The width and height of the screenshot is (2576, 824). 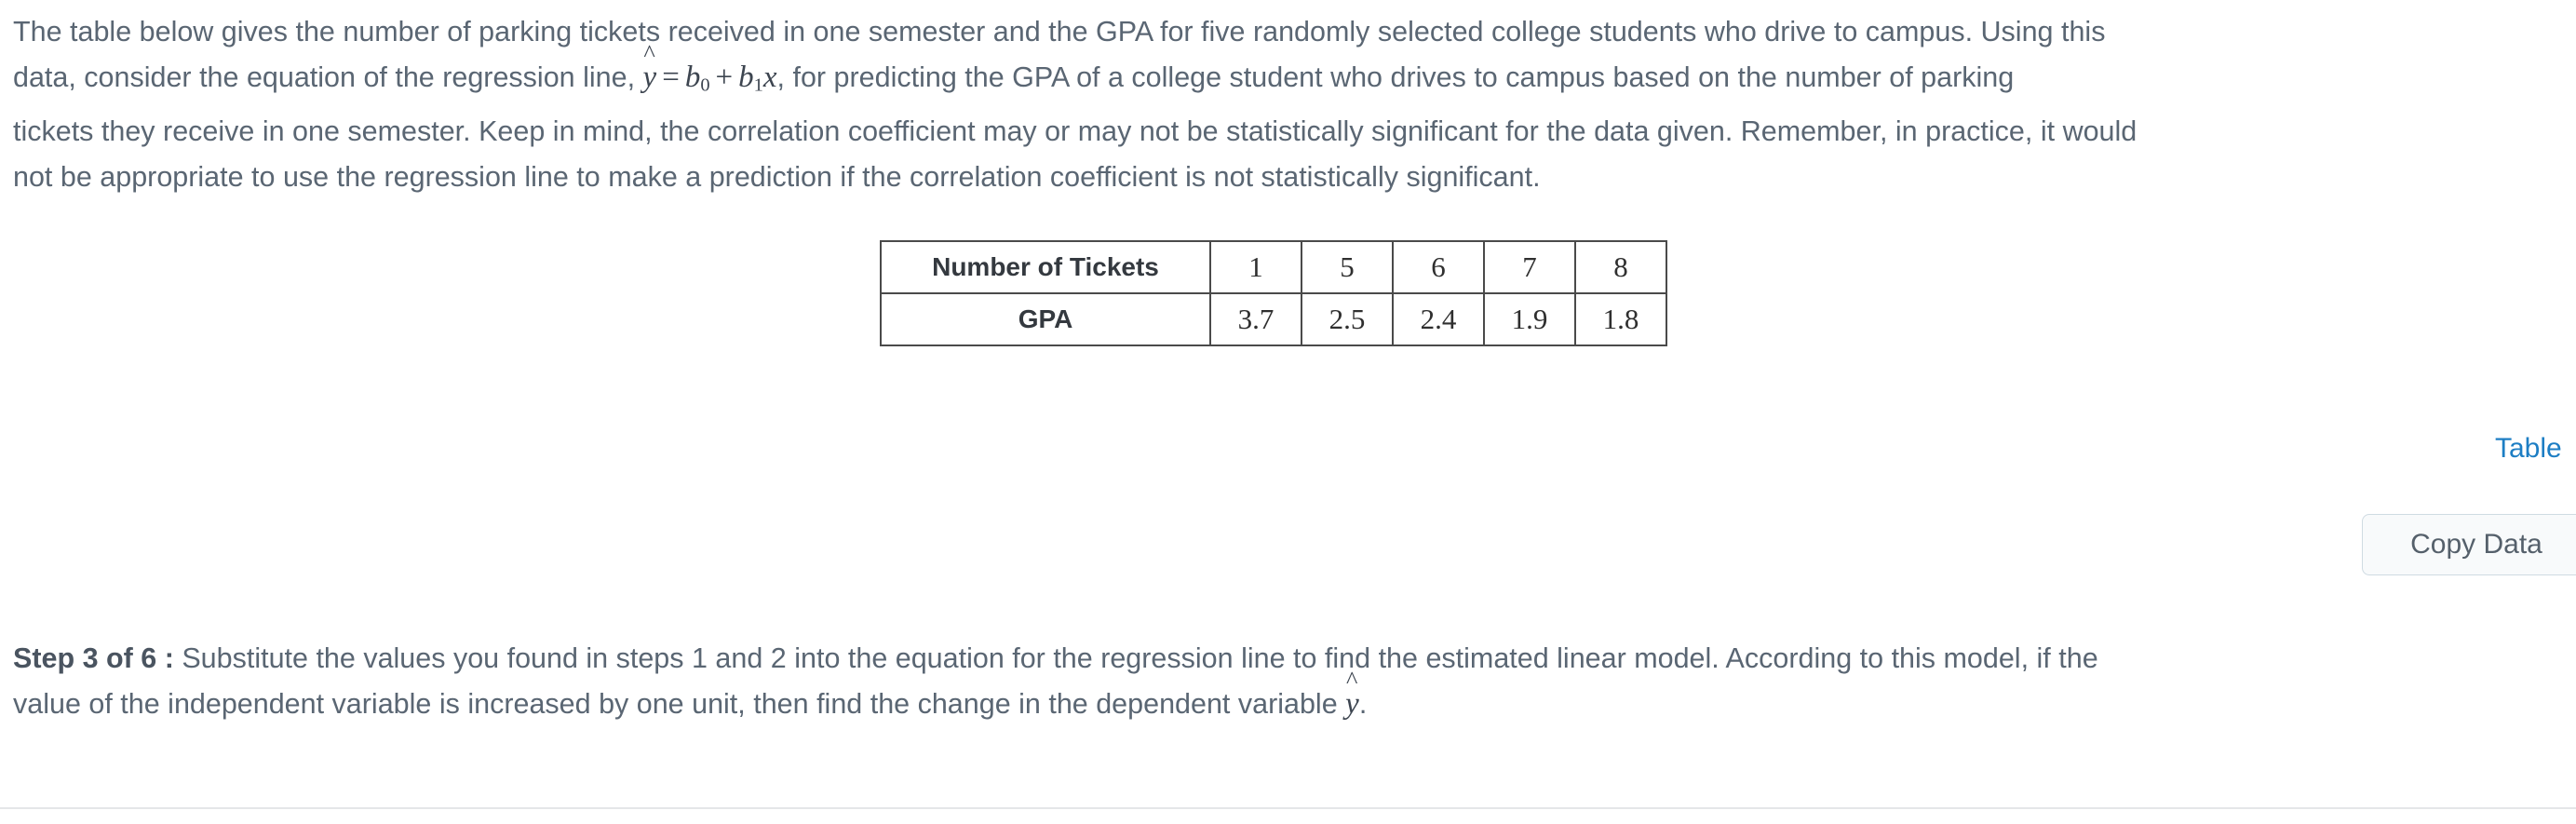 I want to click on equals-operator: =, so click(x=671, y=77).